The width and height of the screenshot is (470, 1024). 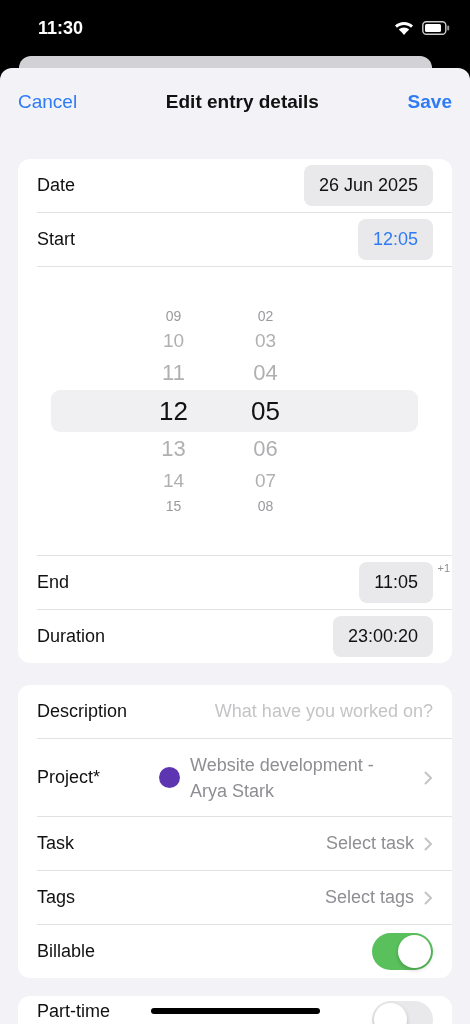 I want to click on value-button: 11:05, so click(x=396, y=582).